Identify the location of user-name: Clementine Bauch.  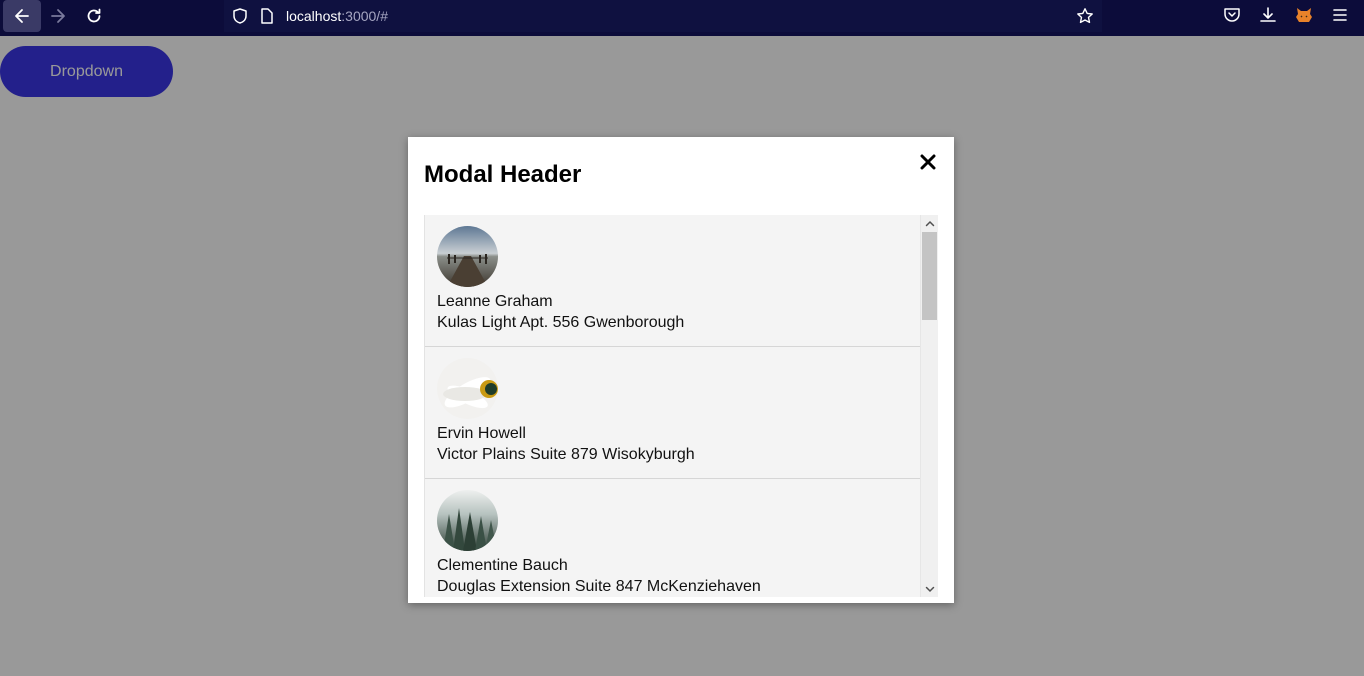
(502, 565).